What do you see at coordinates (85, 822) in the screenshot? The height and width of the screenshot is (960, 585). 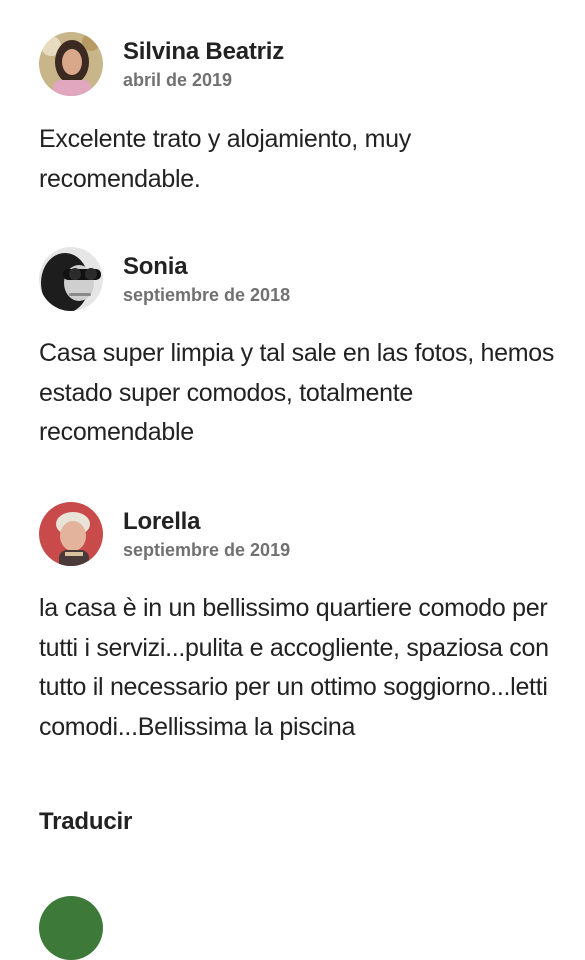 I see `translate-button: Traducir` at bounding box center [85, 822].